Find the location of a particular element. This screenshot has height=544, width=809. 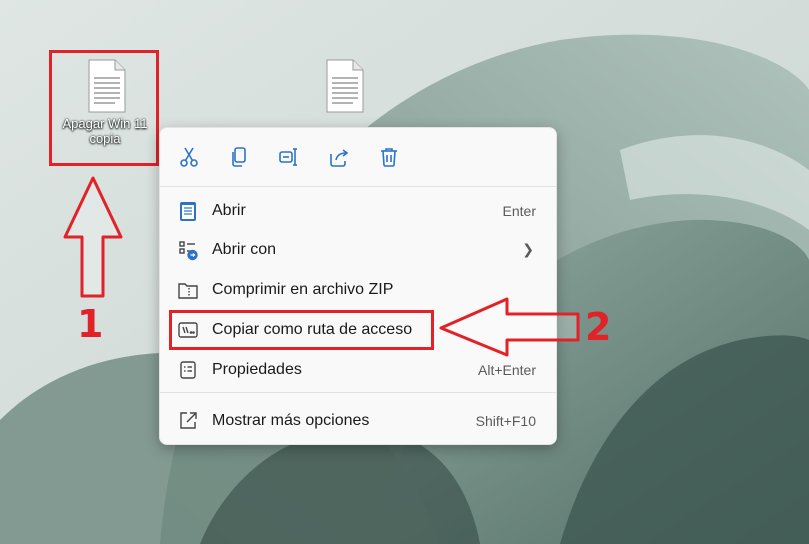

menu-item-propiedades: Propiedades Alt+Enter is located at coordinates (358, 370).